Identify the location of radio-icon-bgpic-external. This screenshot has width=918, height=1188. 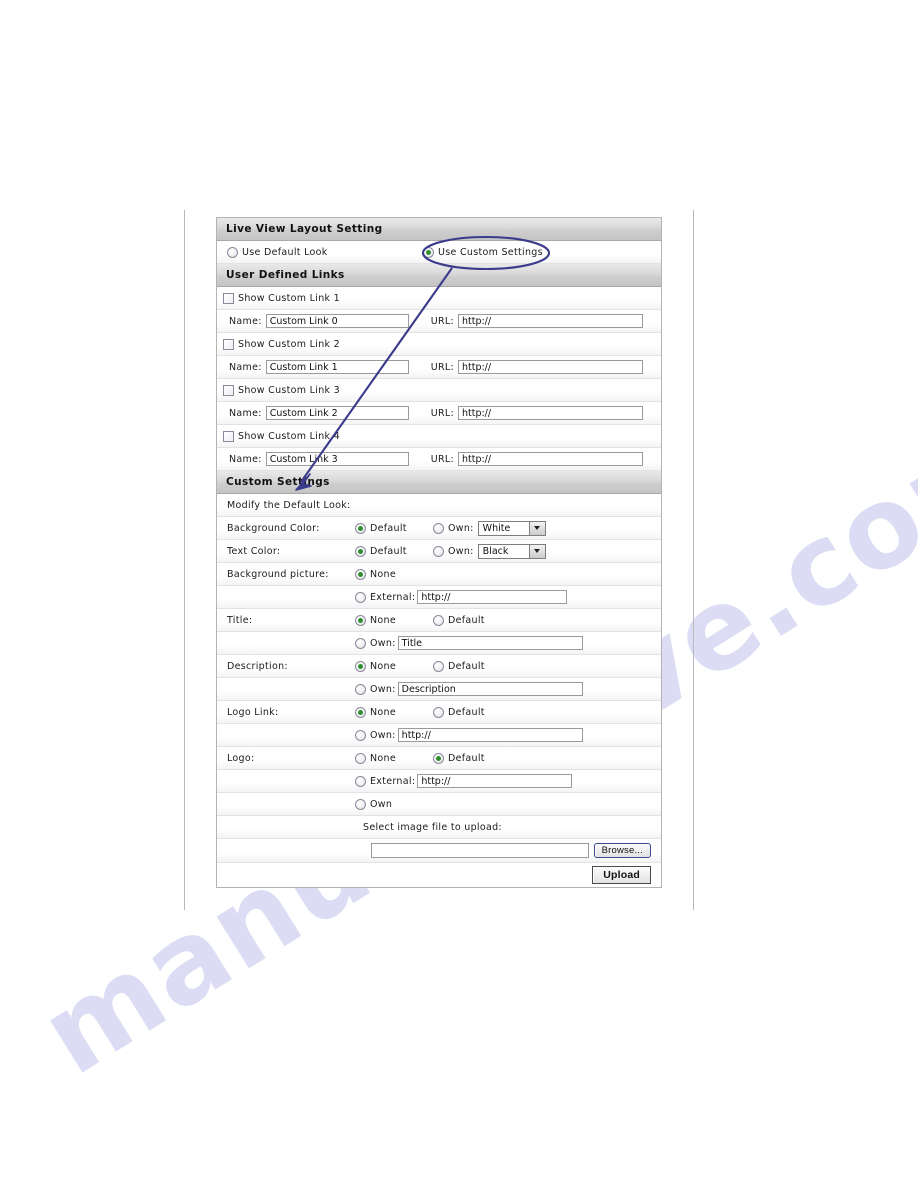
(360, 597).